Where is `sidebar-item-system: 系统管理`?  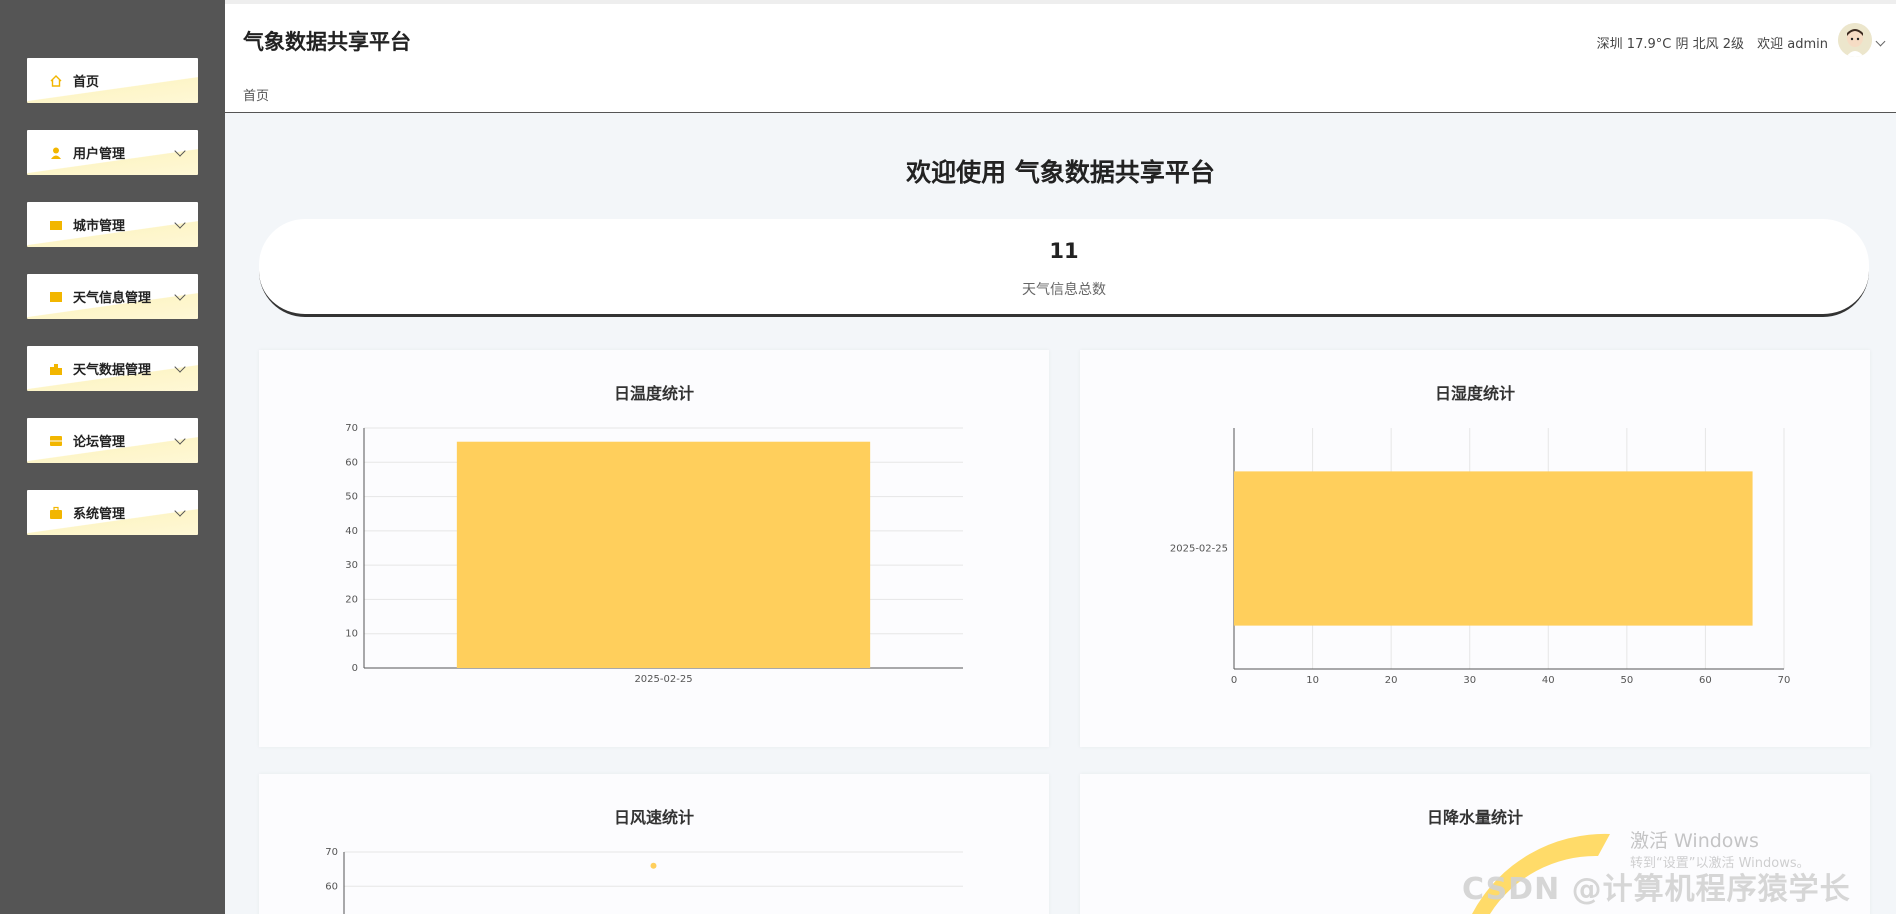 sidebar-item-system: 系统管理 is located at coordinates (112, 512).